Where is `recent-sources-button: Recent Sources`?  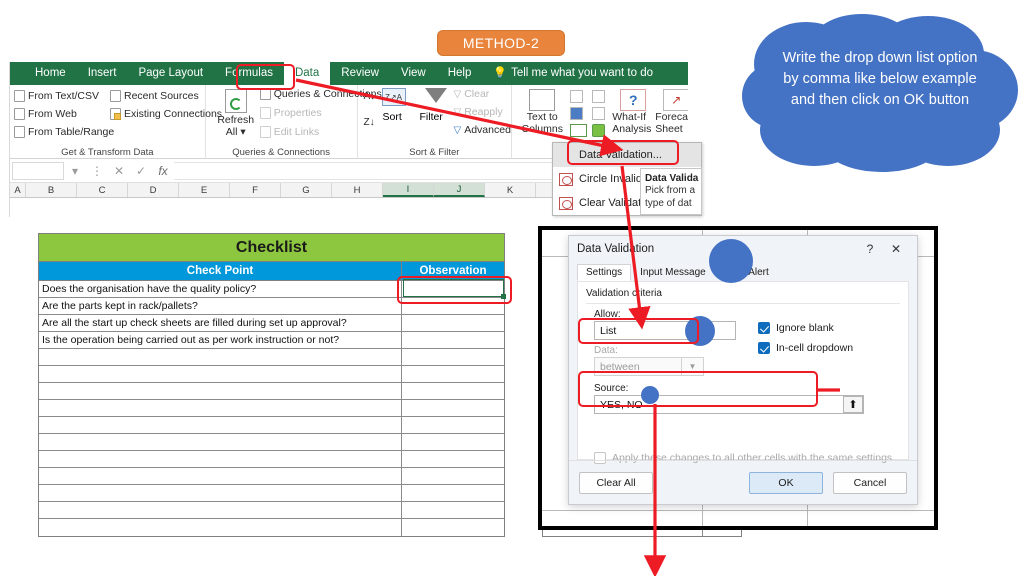 recent-sources-button: Recent Sources is located at coordinates (154, 96).